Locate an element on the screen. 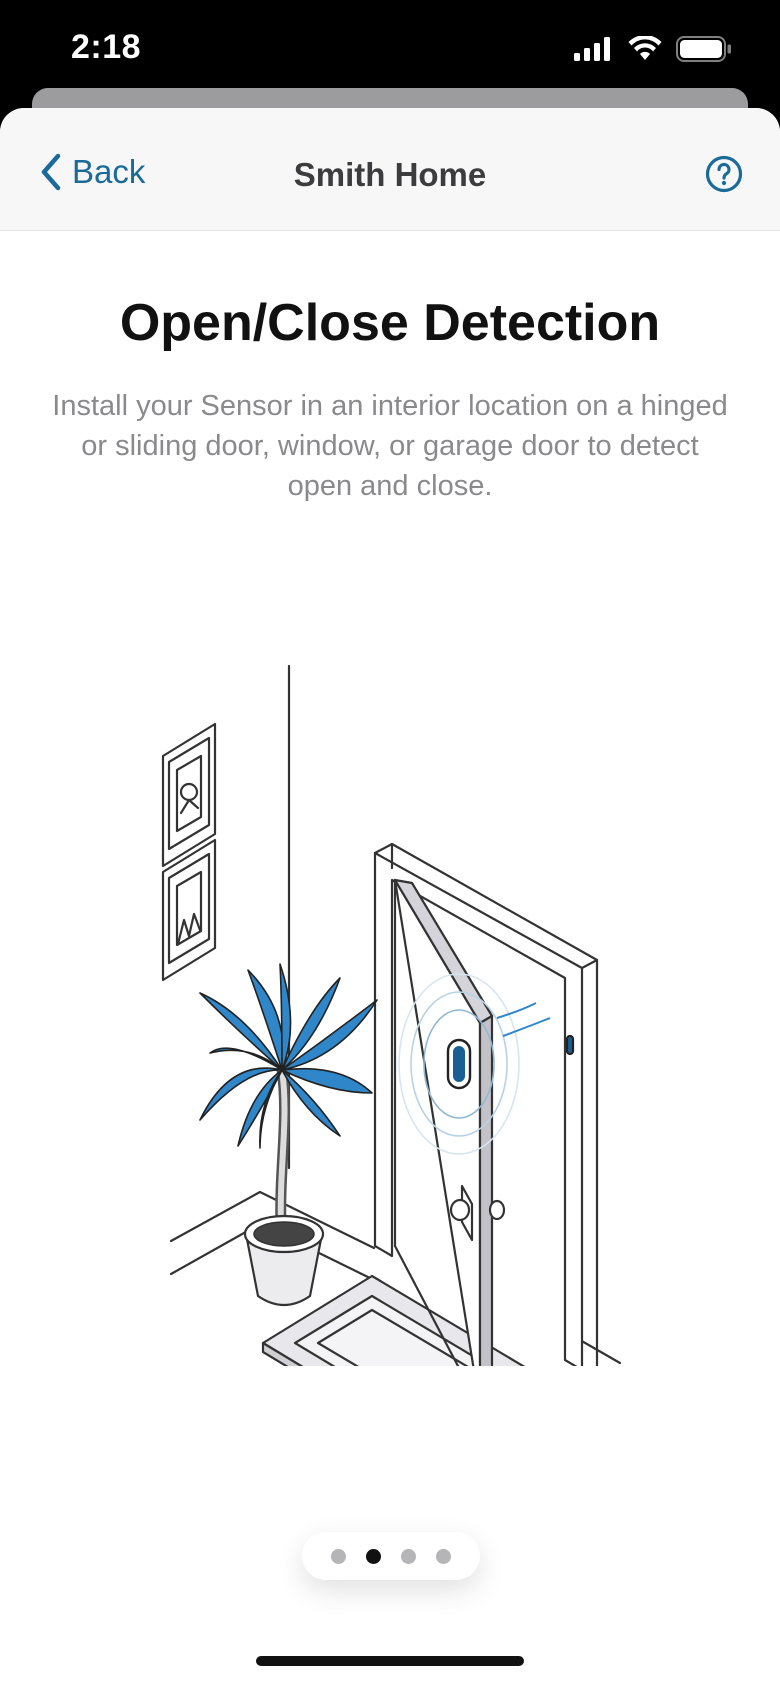  navigation-bar: Back Smith Home is located at coordinates (390, 169).